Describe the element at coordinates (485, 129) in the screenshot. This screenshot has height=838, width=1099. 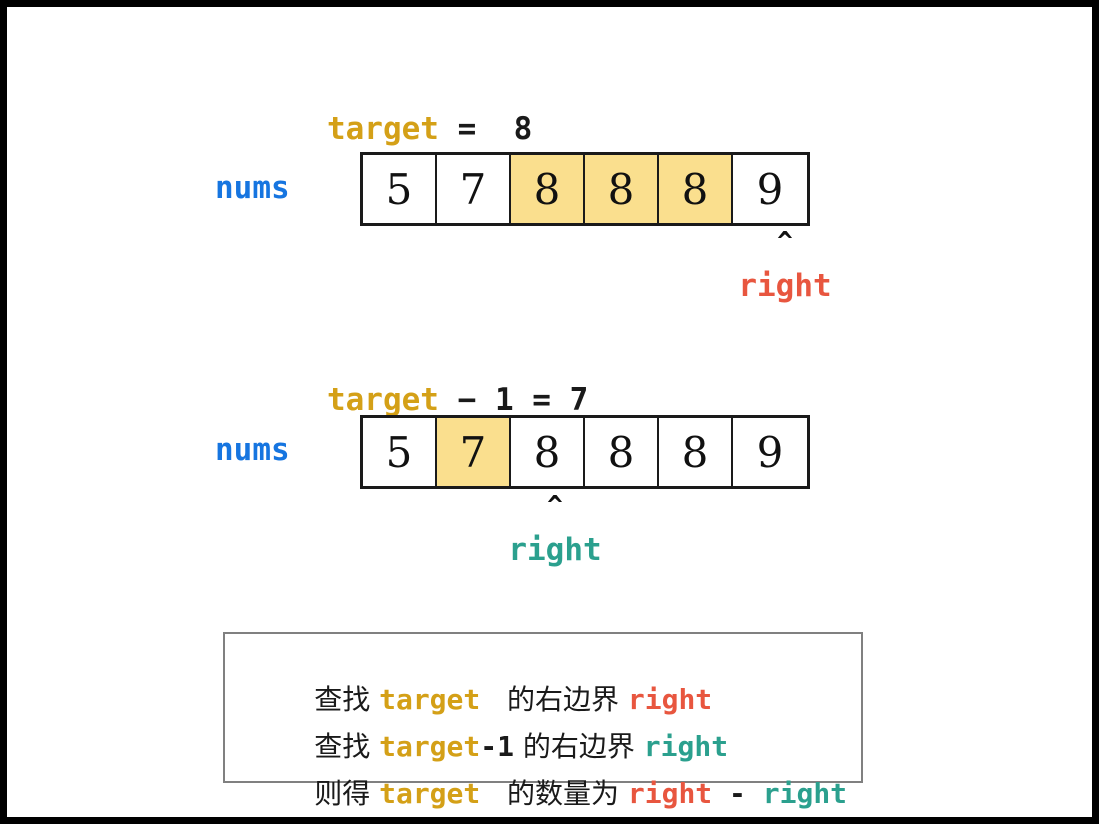
I see `expression-rest-token: = 8` at that location.